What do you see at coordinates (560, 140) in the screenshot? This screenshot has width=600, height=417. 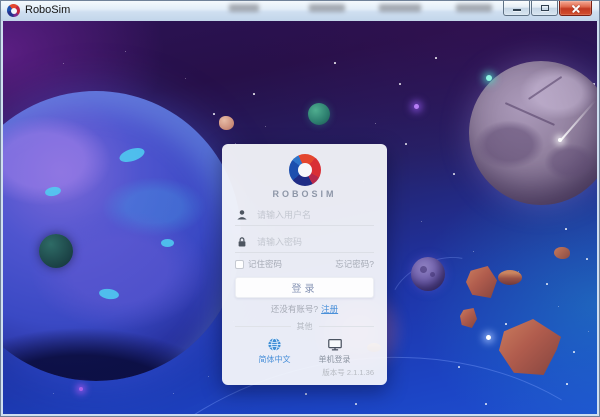 I see `comet-head` at bounding box center [560, 140].